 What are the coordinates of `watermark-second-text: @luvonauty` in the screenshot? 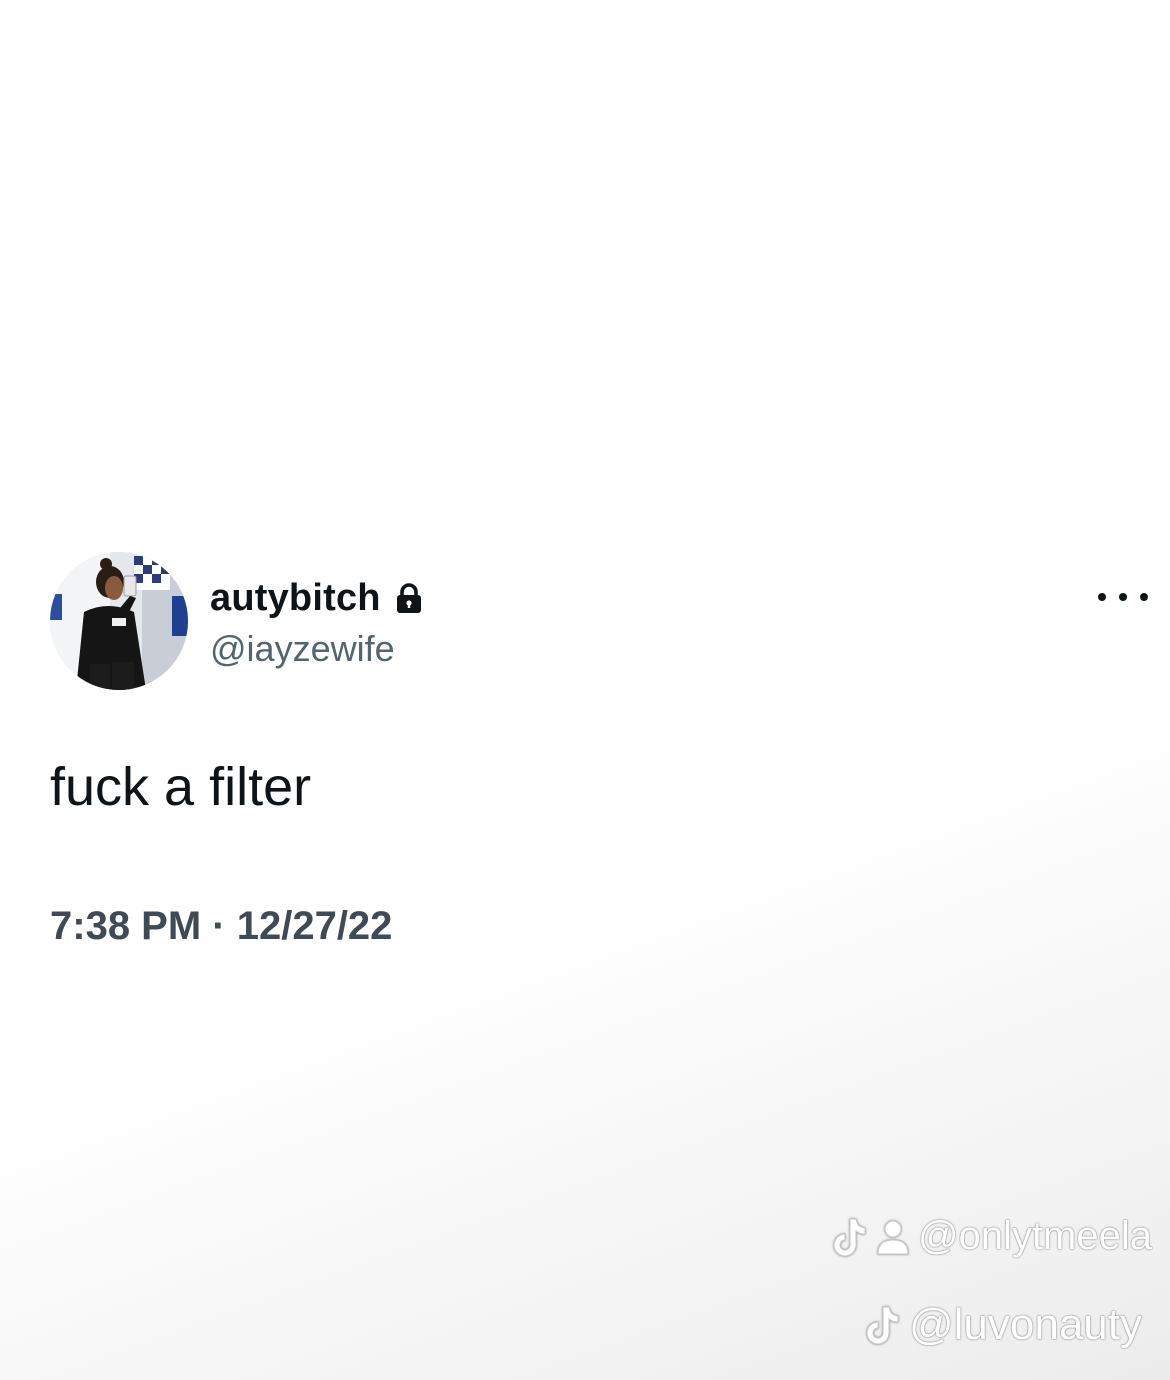 It's located at (1025, 1324).